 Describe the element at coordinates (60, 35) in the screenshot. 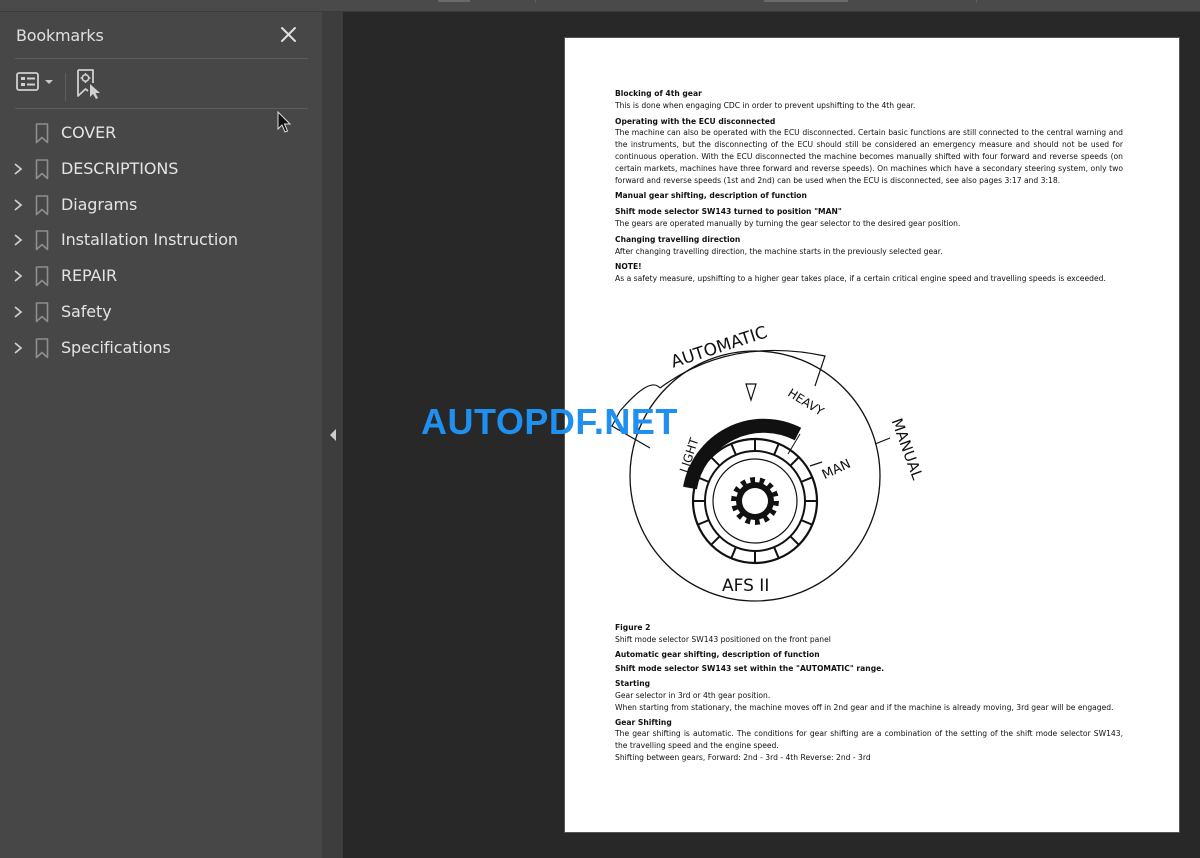

I see `panel-title: Bookmarks` at that location.